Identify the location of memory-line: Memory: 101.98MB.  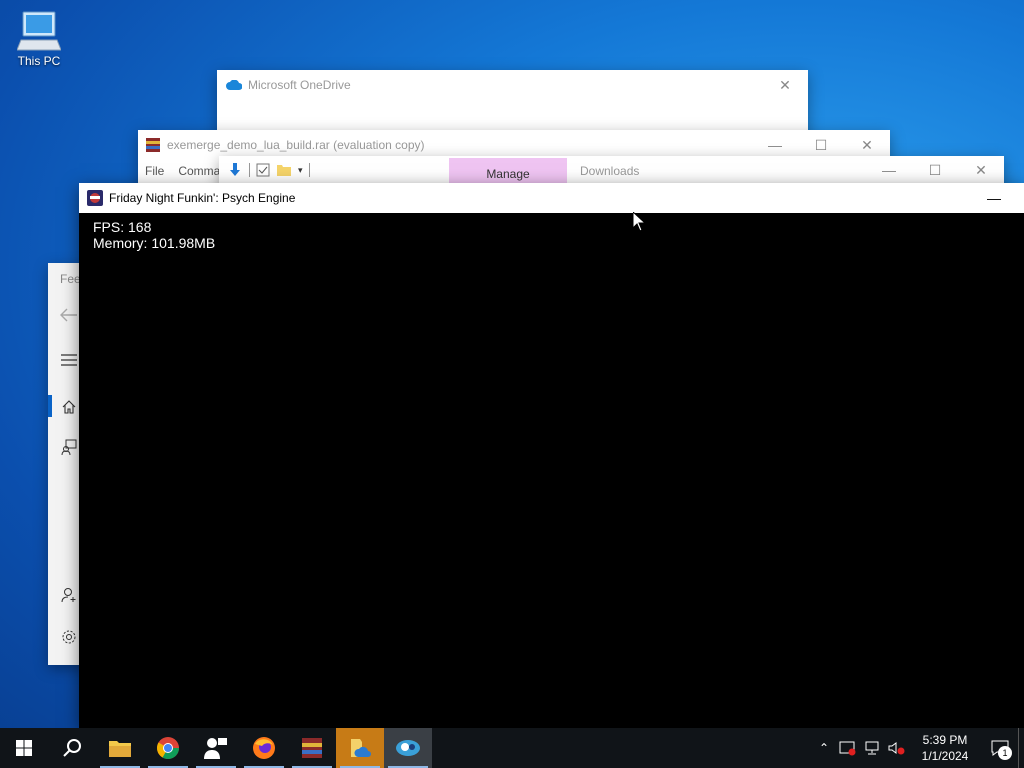
(154, 243).